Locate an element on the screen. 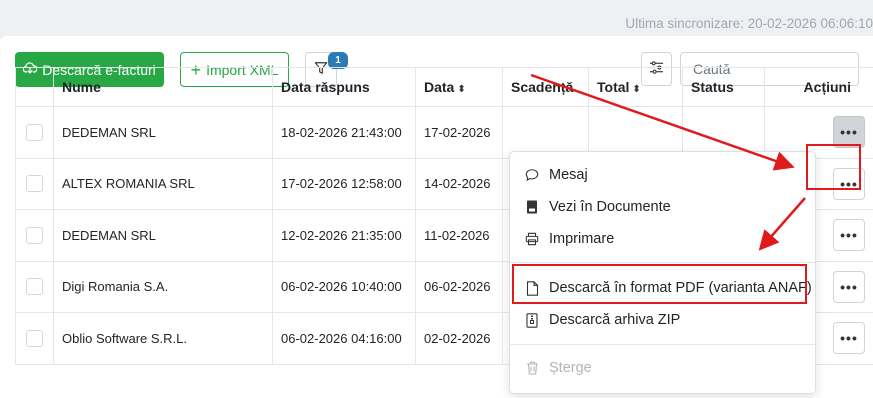 The height and width of the screenshot is (398, 873). column-header-due: Scadență is located at coordinates (545, 87).